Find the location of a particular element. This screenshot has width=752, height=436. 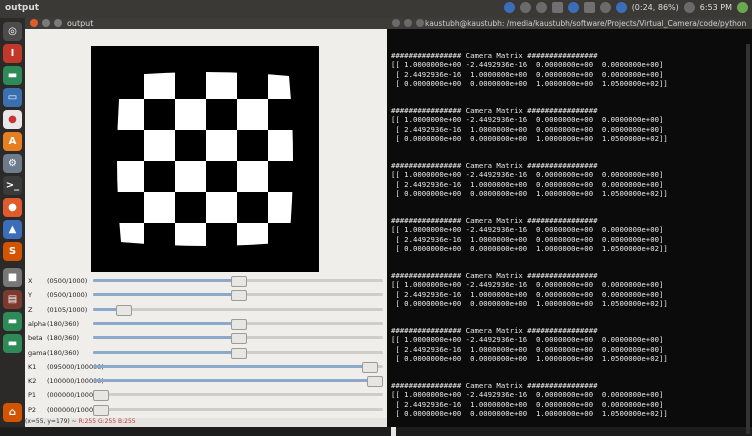

trackbar-label: alpha is located at coordinates (37, 323).